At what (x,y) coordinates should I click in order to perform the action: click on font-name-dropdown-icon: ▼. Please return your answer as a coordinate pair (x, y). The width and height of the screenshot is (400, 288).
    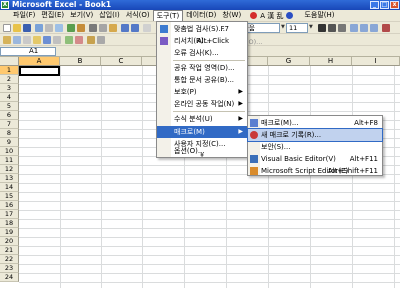
    Looking at the image, I should click on (283, 27).